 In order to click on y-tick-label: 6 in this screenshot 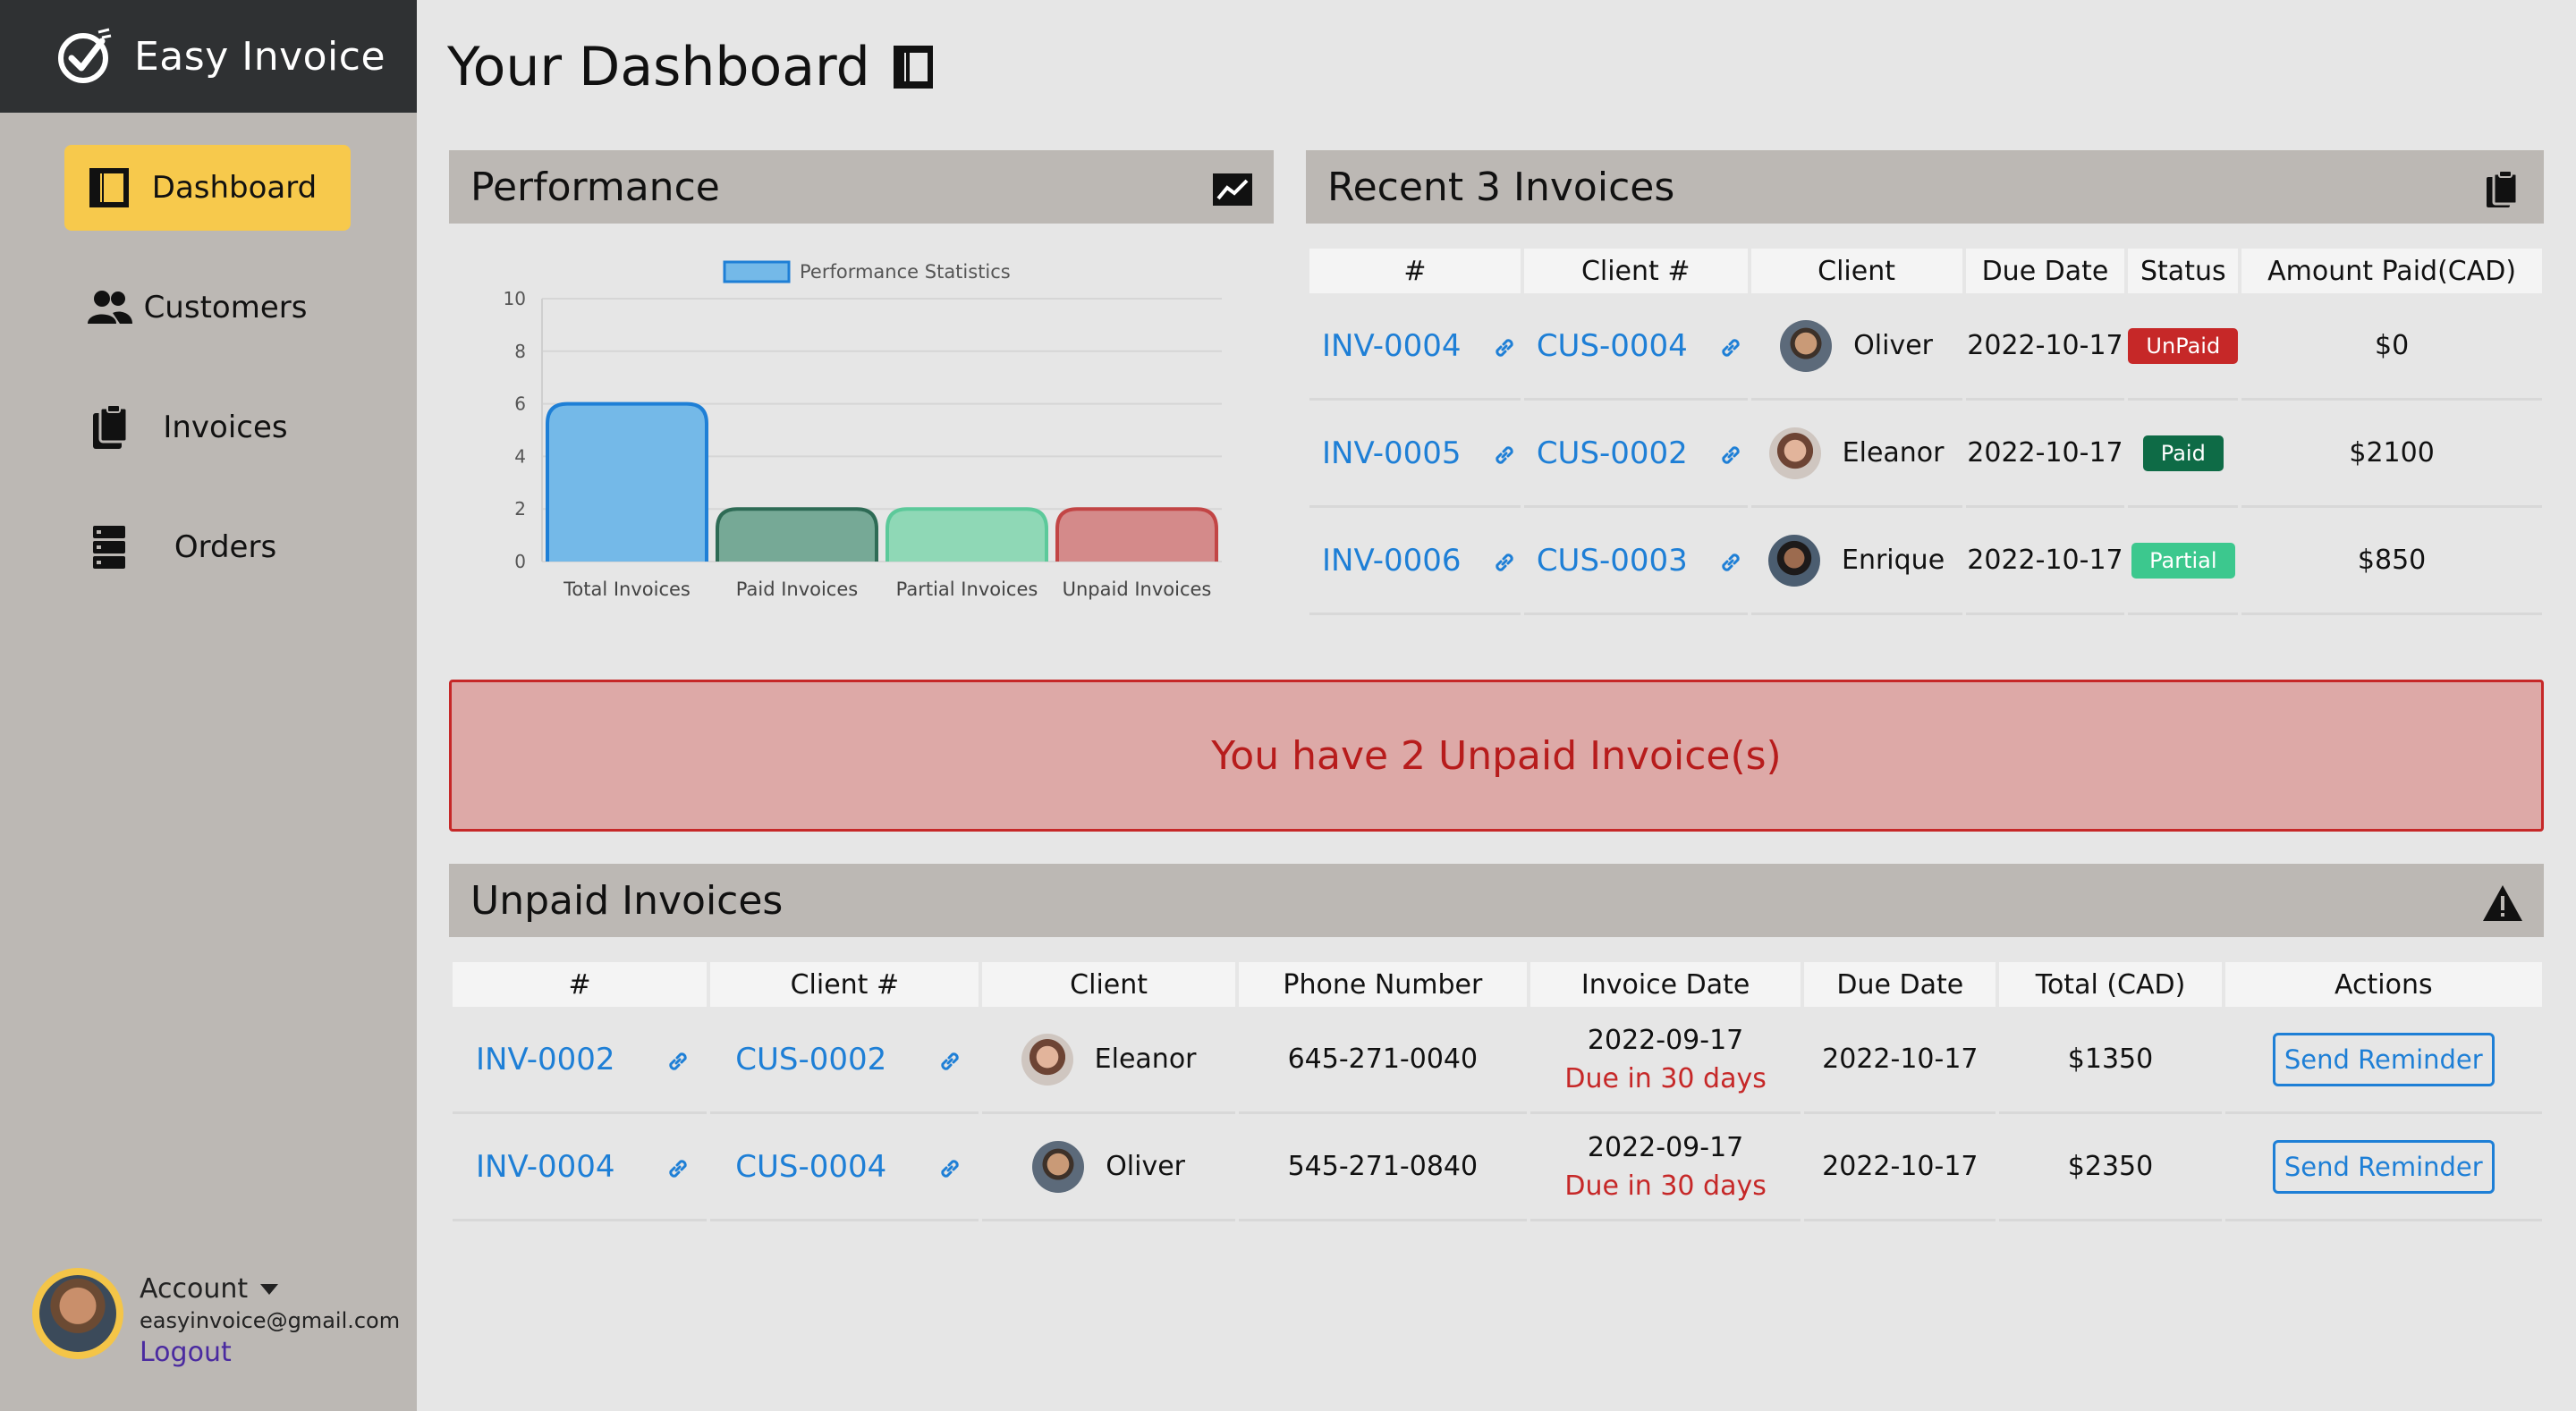, I will do `click(520, 404)`.